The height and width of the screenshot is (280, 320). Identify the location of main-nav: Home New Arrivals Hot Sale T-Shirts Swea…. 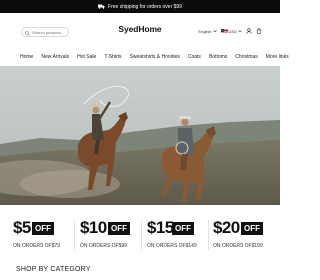
(144, 56).